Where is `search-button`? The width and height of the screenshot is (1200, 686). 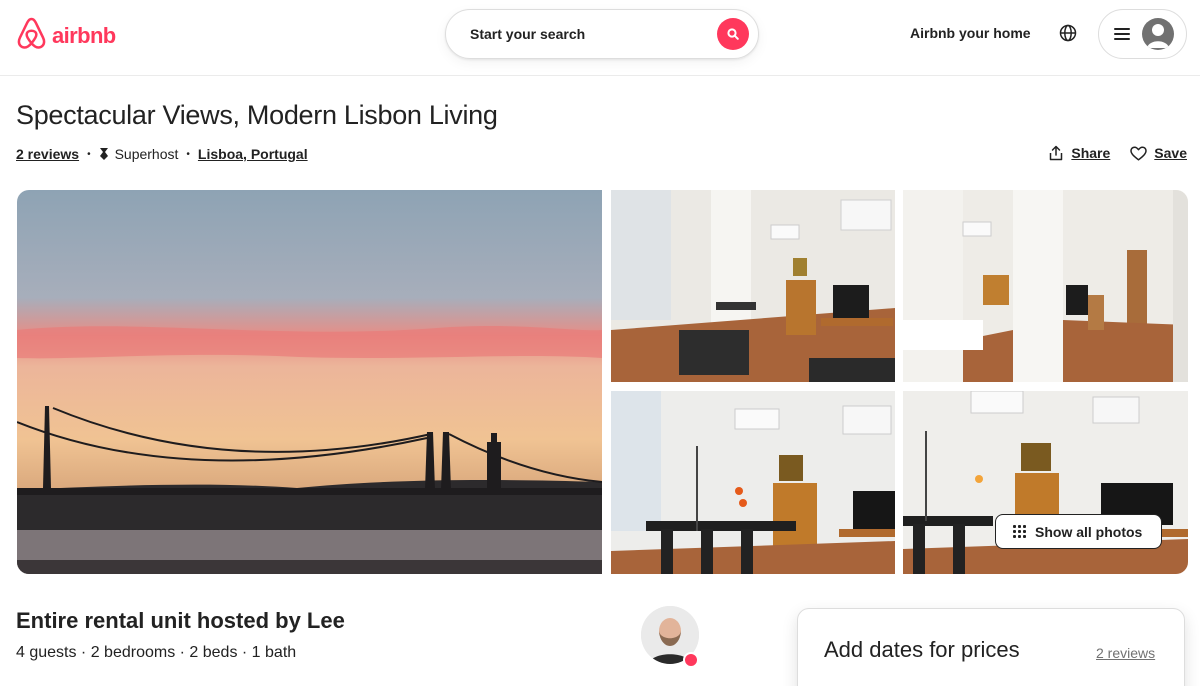
search-button is located at coordinates (733, 34).